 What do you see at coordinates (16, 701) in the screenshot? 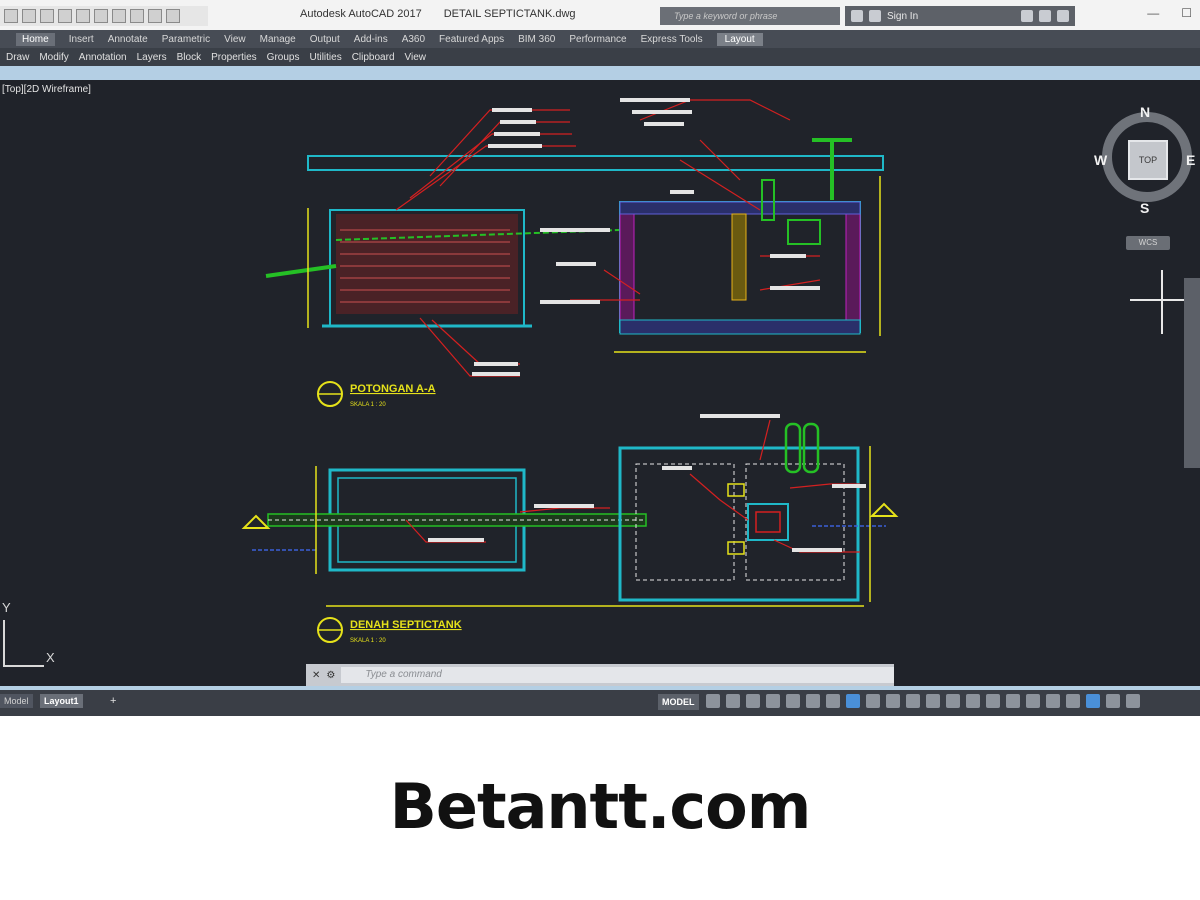
I see `tab-model: Model` at bounding box center [16, 701].